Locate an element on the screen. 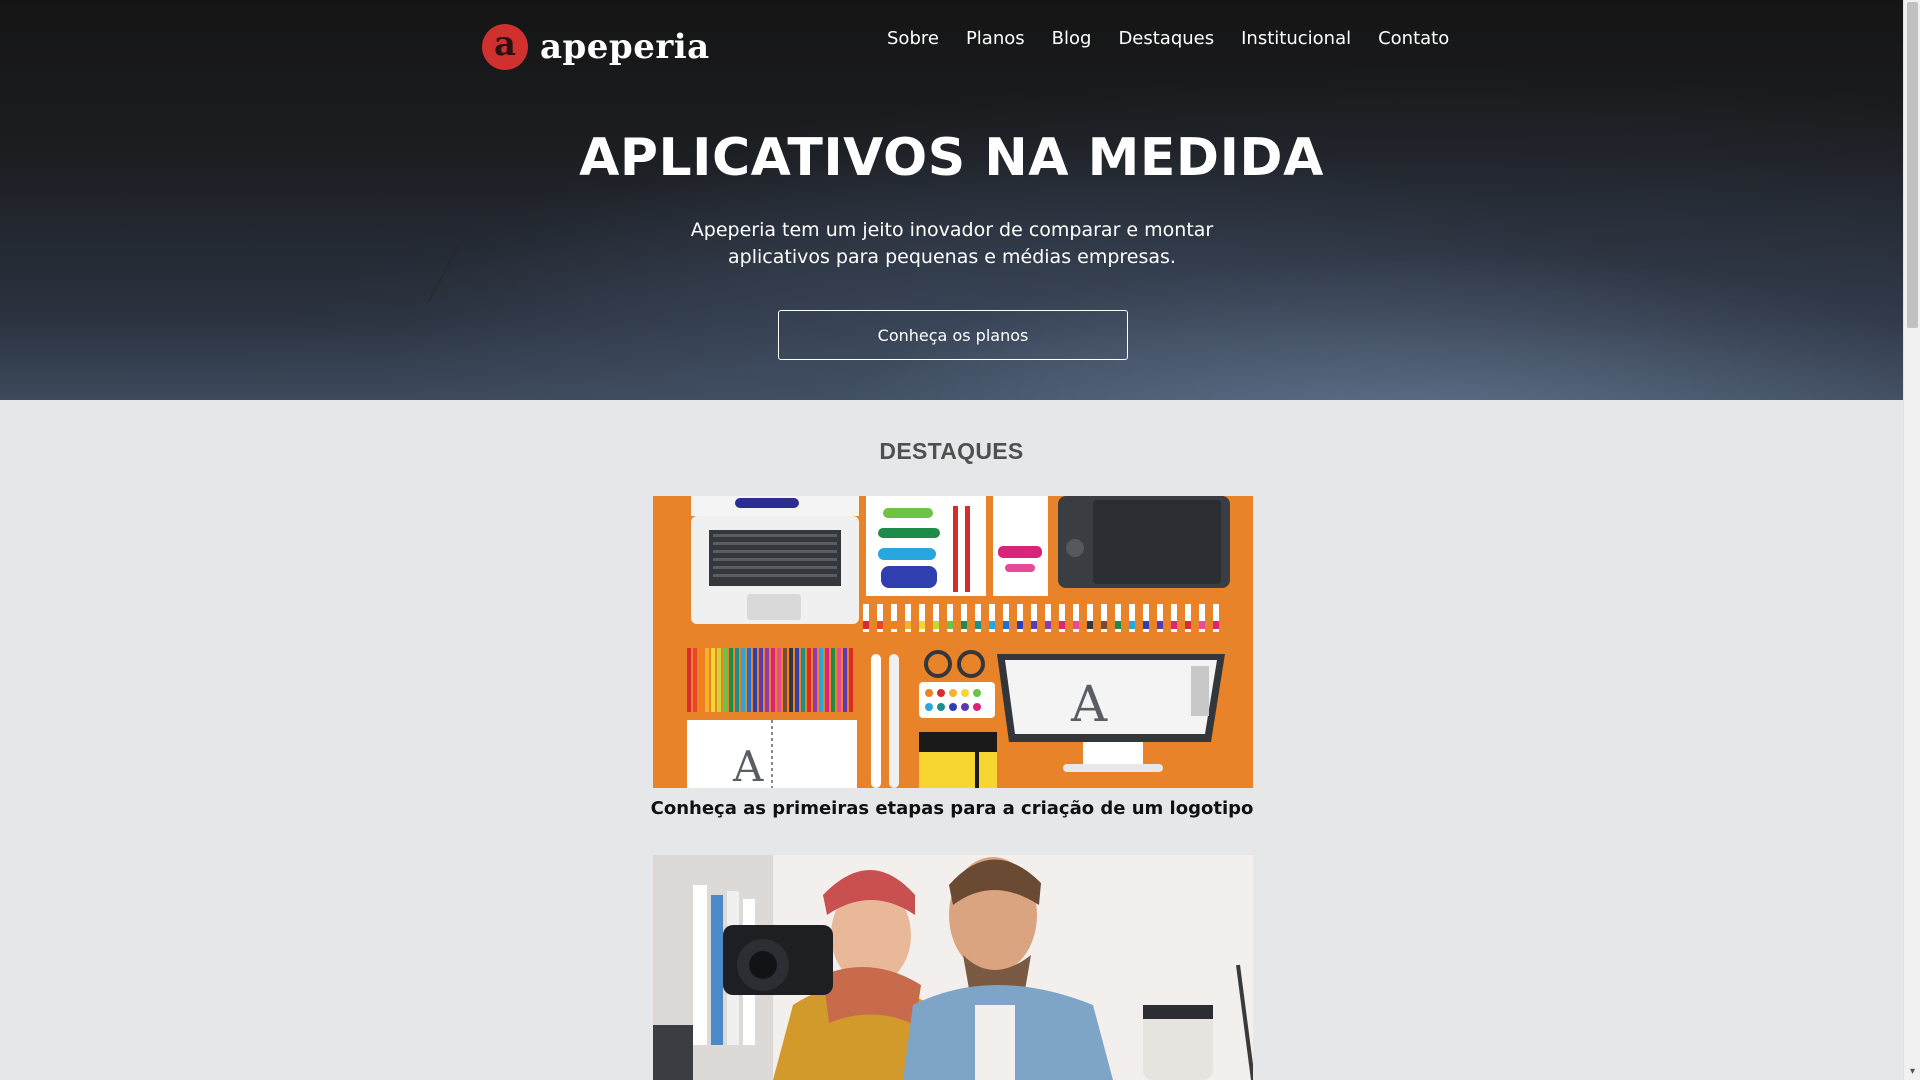  page-scrollbar: ▾ is located at coordinates (1911, 540).